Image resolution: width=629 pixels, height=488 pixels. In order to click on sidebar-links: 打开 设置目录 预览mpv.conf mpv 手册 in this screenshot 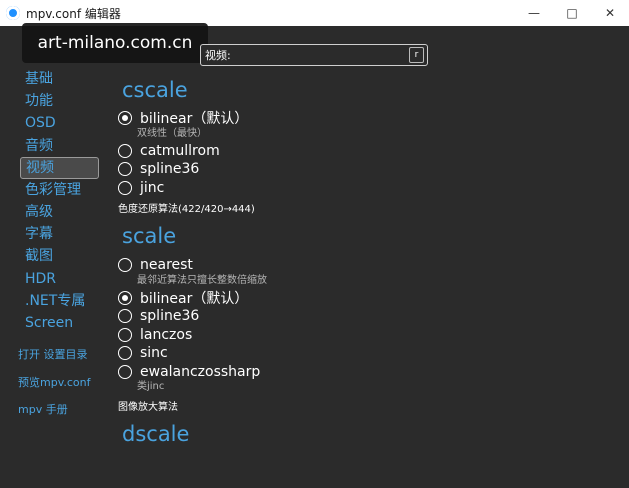, I will do `click(54, 387)`.